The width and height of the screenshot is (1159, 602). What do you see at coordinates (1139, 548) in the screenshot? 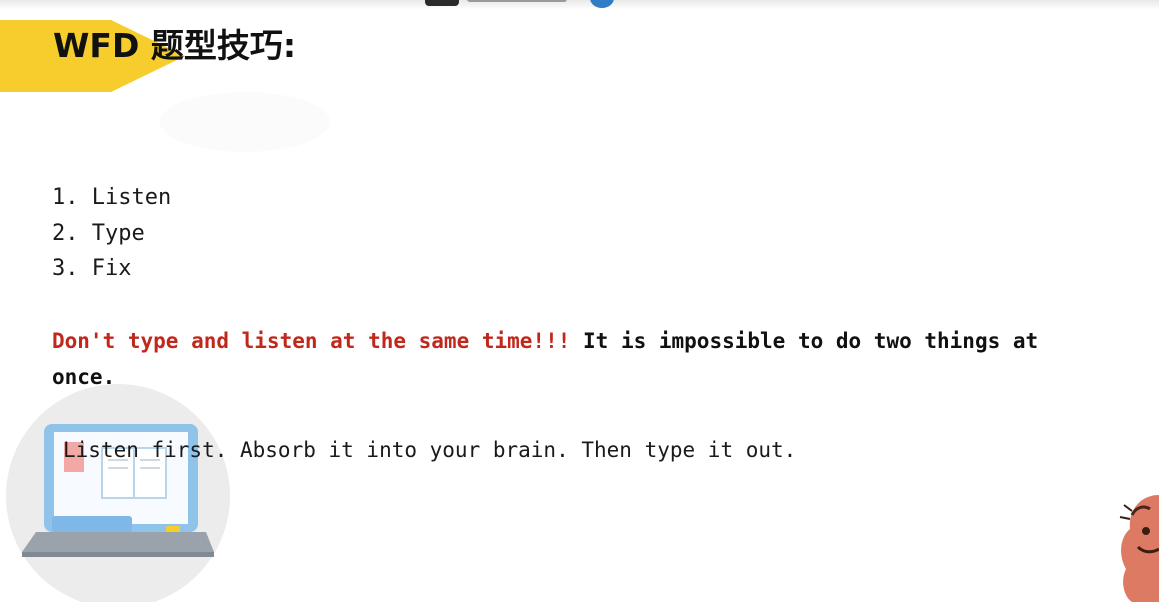
I see `mascot-icon` at bounding box center [1139, 548].